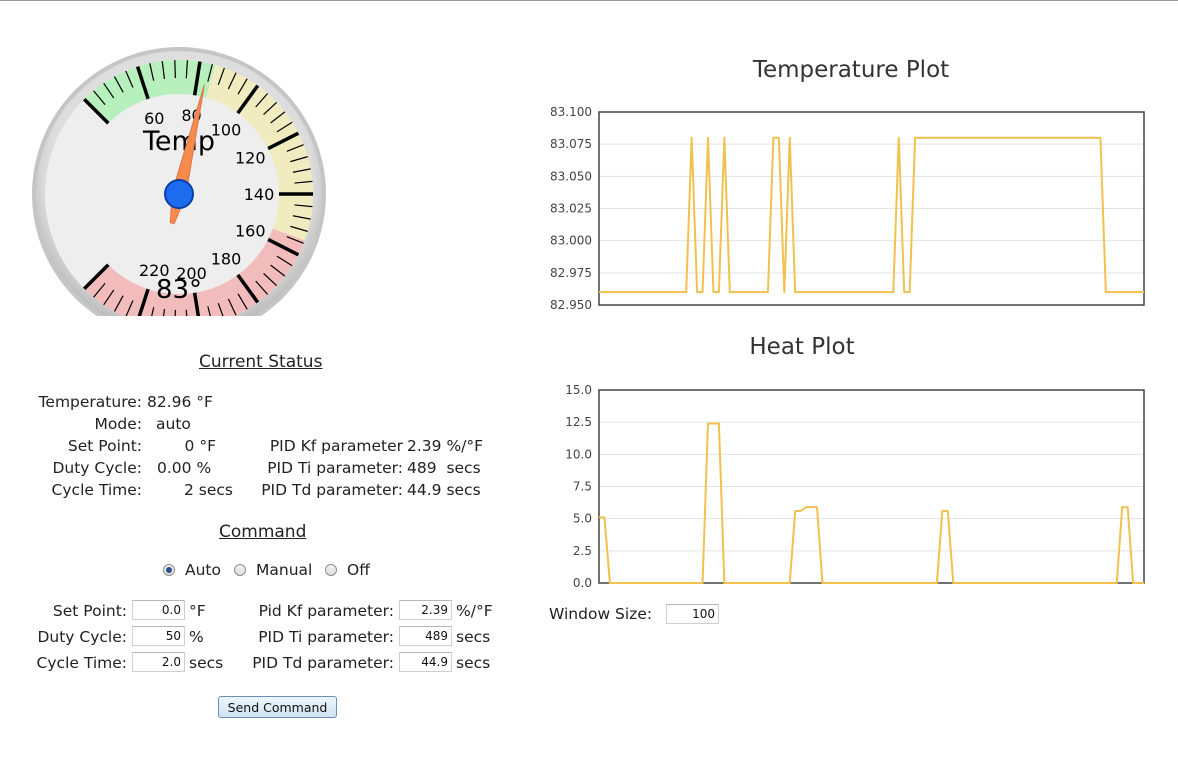  What do you see at coordinates (326, 637) in the screenshot?
I see `cmd-ti-label: PID Ti parameter:` at bounding box center [326, 637].